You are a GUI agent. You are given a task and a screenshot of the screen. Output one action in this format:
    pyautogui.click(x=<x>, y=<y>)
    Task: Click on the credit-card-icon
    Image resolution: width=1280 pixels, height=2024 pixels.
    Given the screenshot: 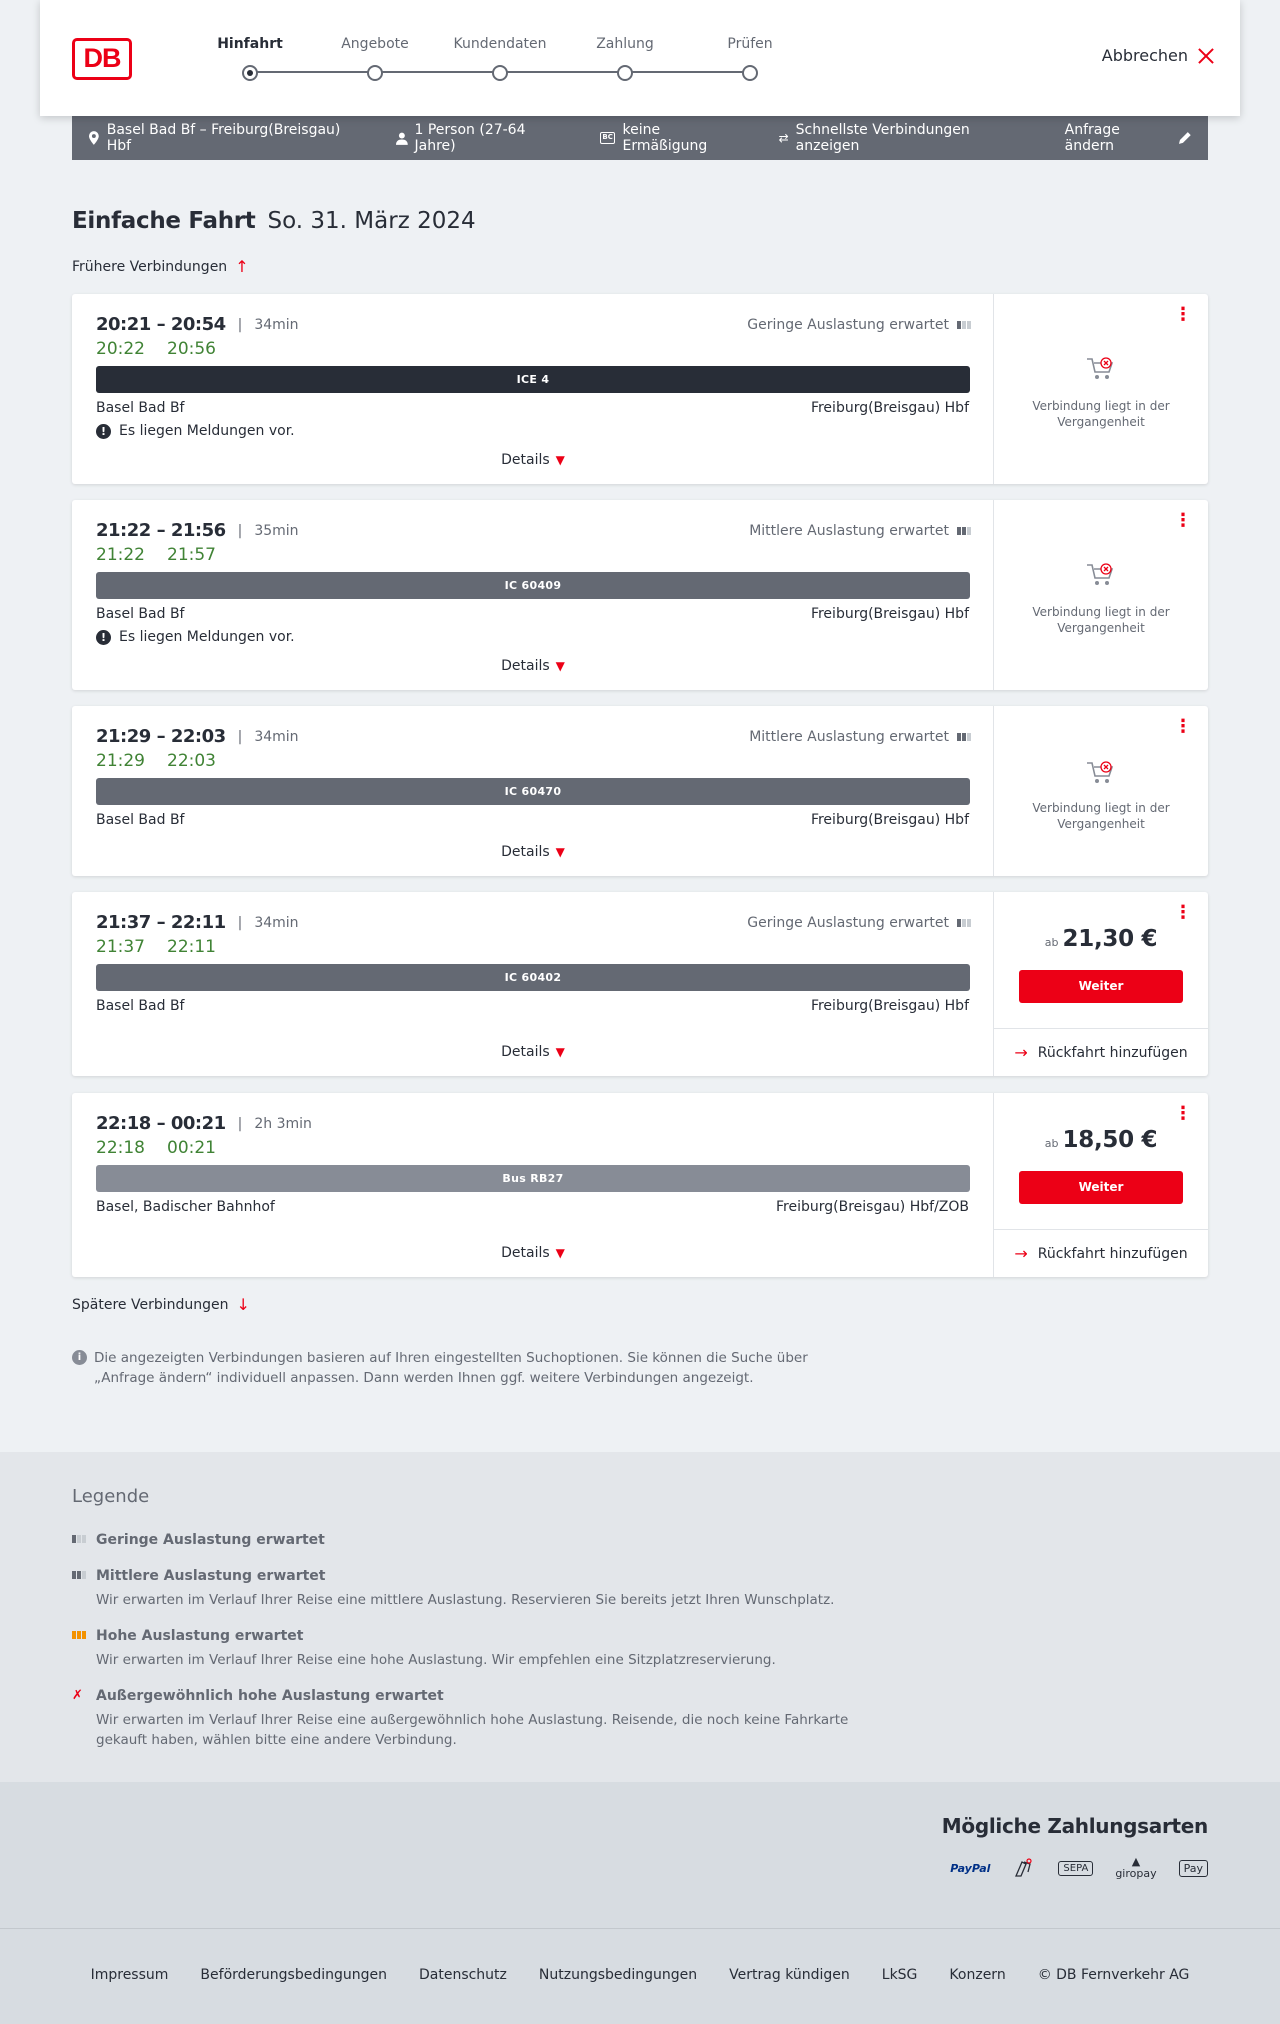 What is the action you would take?
    pyautogui.click(x=1024, y=1867)
    